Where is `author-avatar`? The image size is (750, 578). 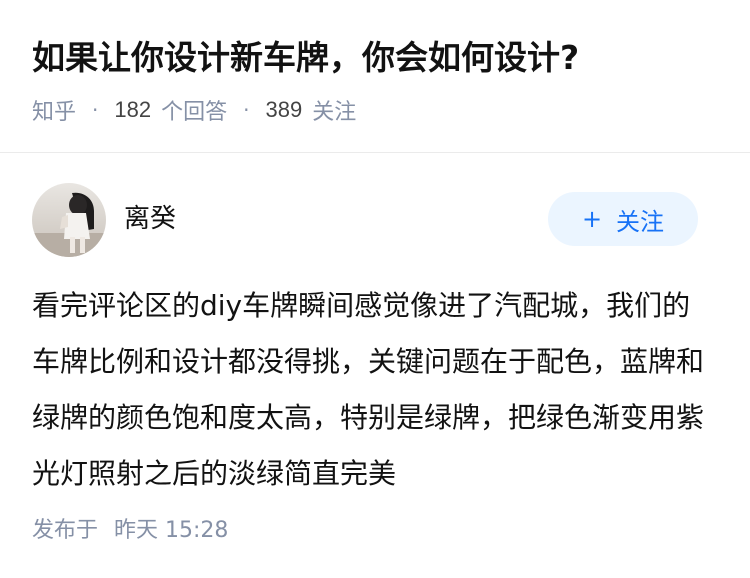
author-avatar is located at coordinates (69, 220).